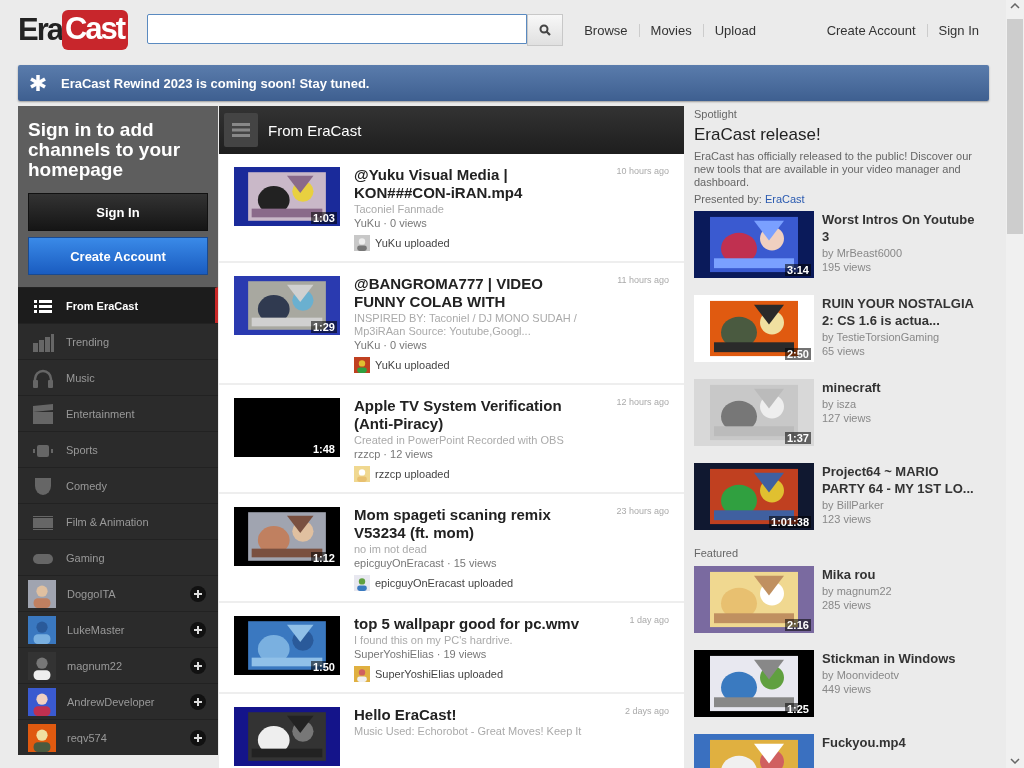 The width and height of the screenshot is (1024, 768). What do you see at coordinates (797, 438) in the screenshot?
I see `video-duration: 1:37` at bounding box center [797, 438].